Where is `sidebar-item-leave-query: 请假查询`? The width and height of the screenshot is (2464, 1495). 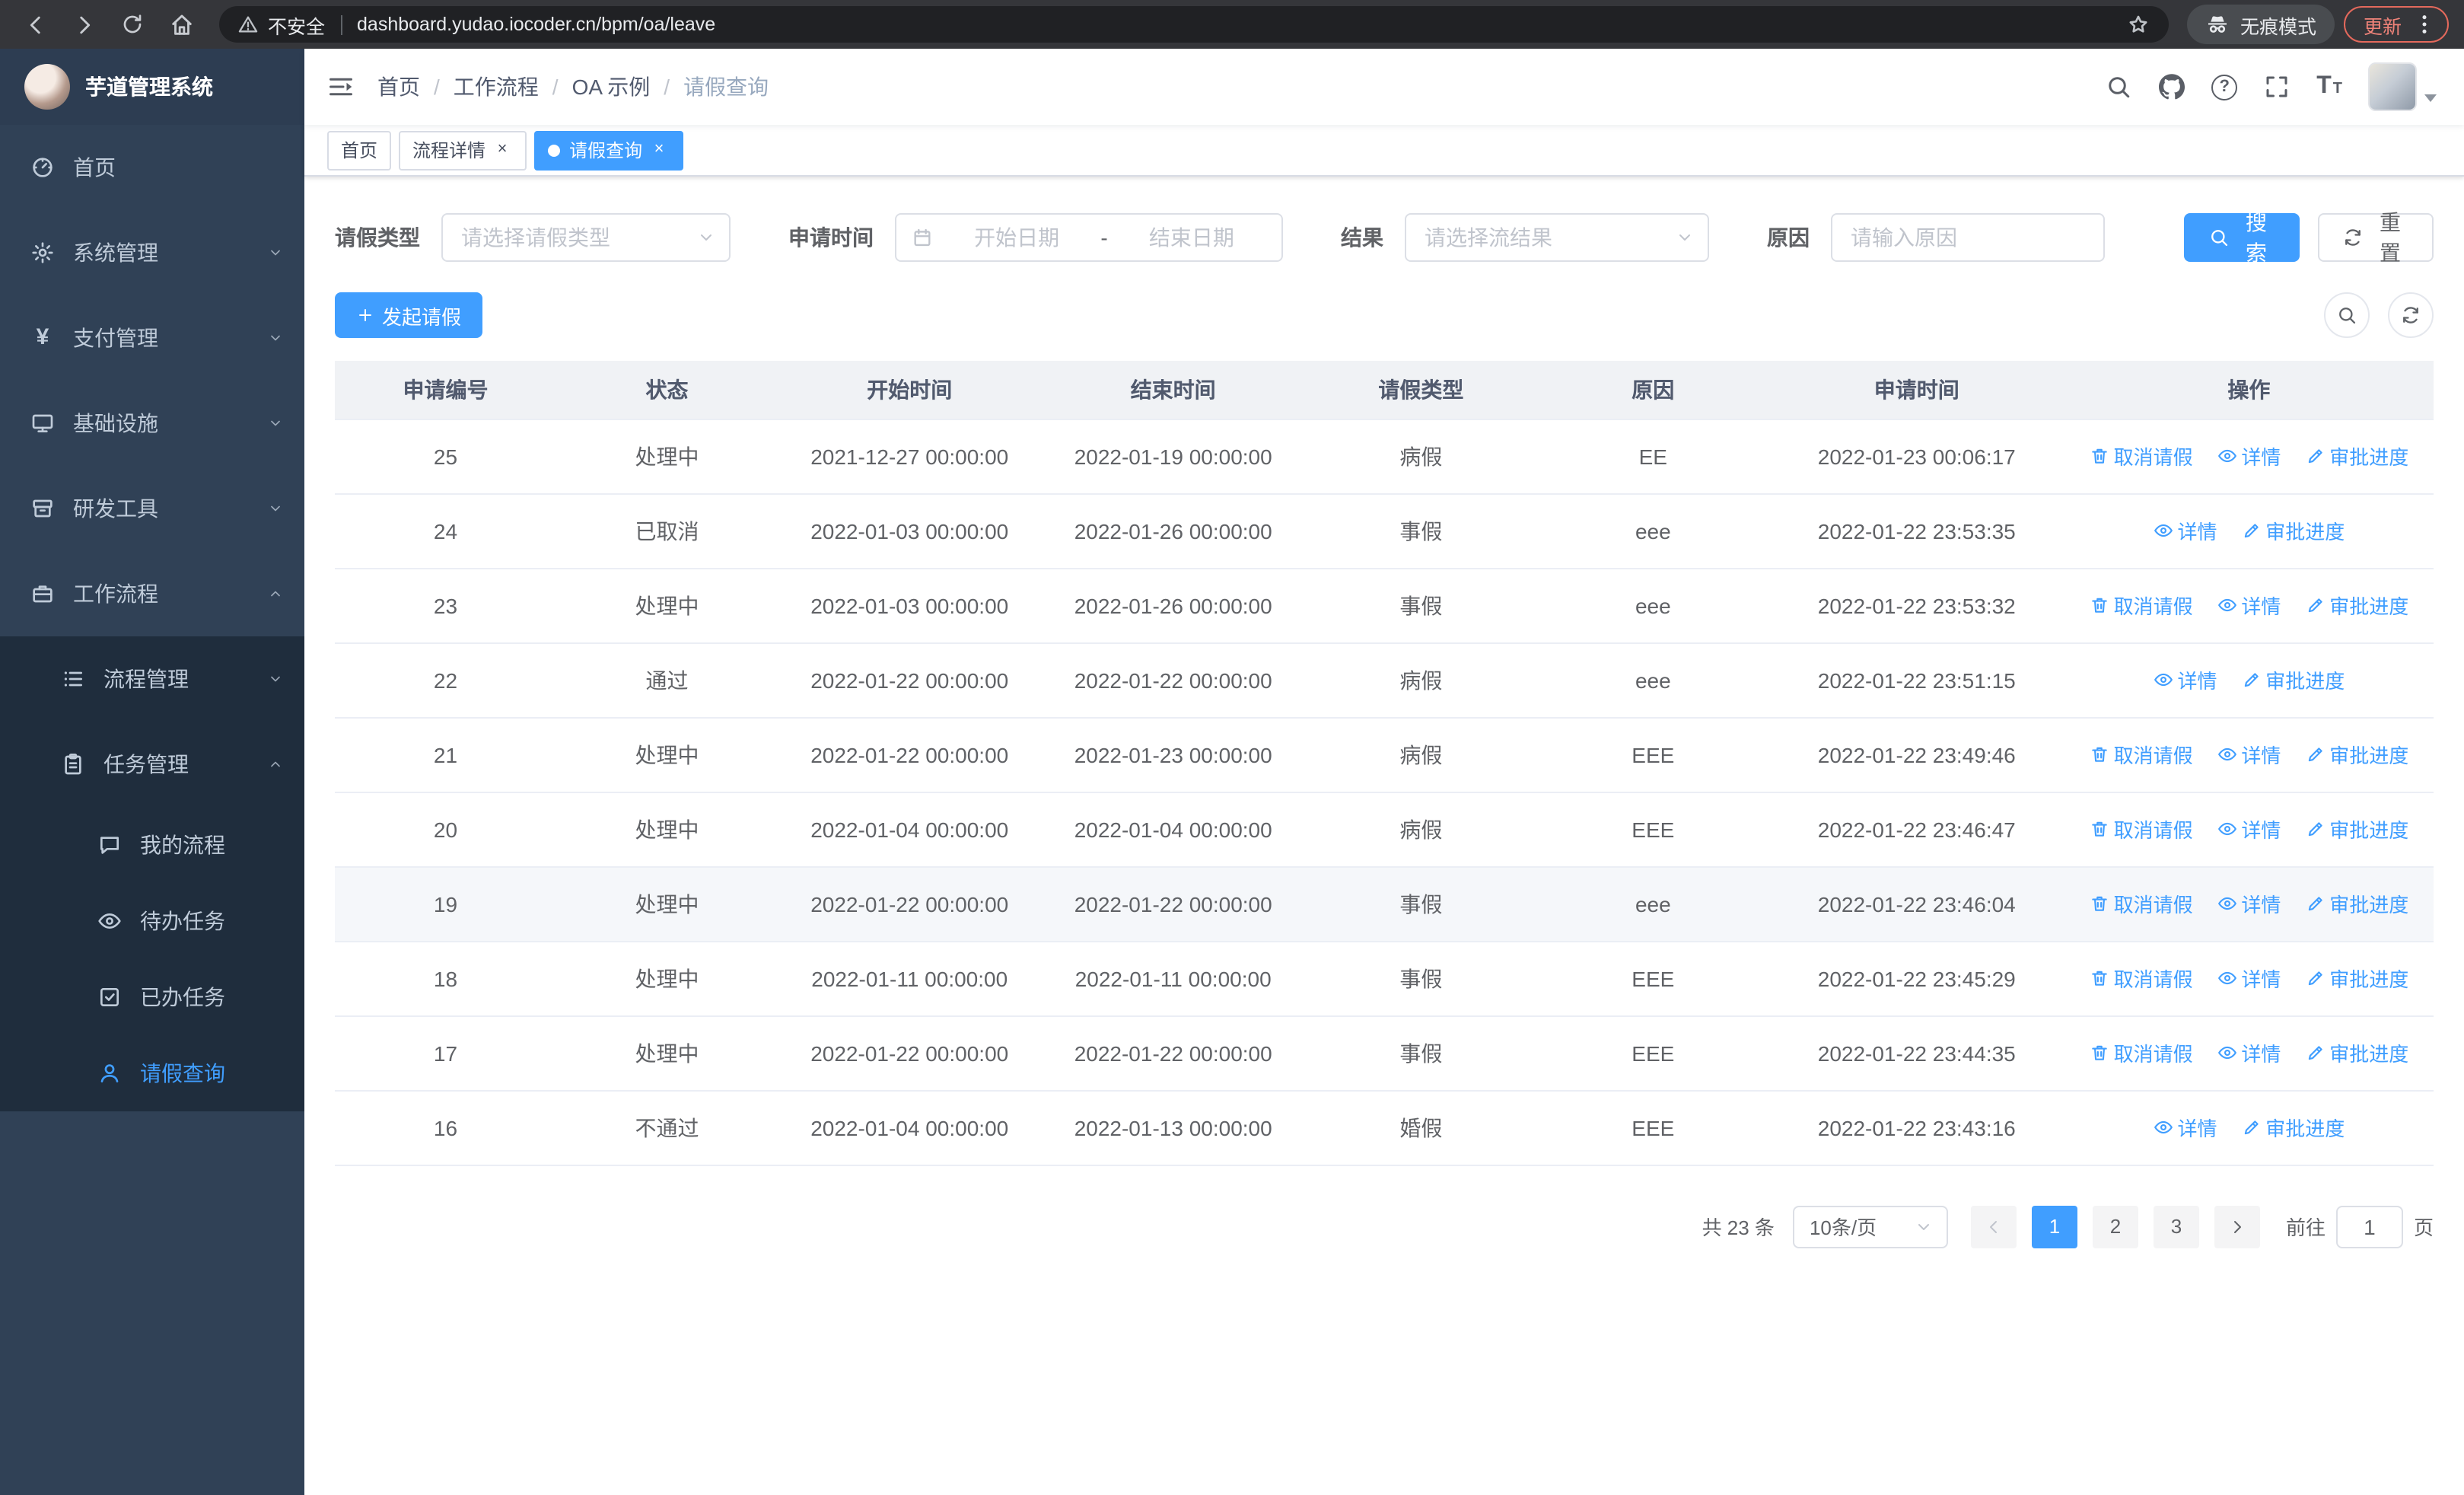
sidebar-item-leave-query: 请假查询 is located at coordinates (152, 1073).